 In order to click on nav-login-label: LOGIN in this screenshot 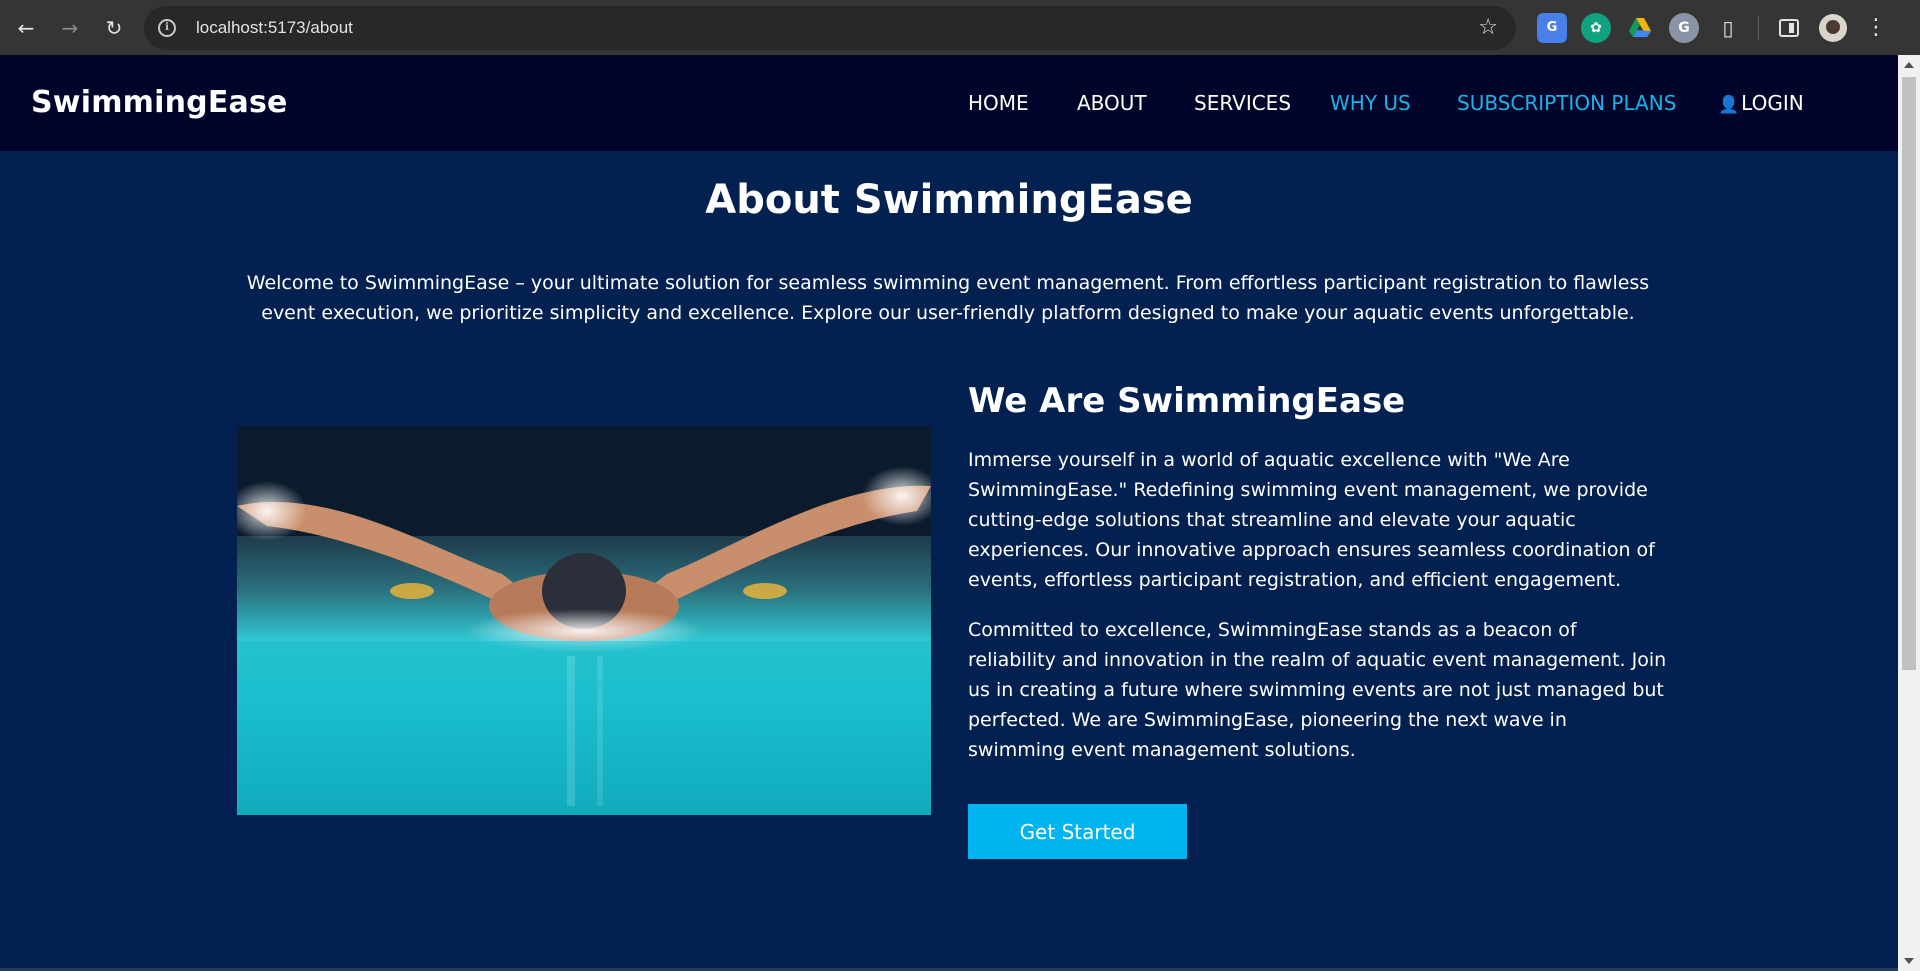, I will do `click(1772, 103)`.